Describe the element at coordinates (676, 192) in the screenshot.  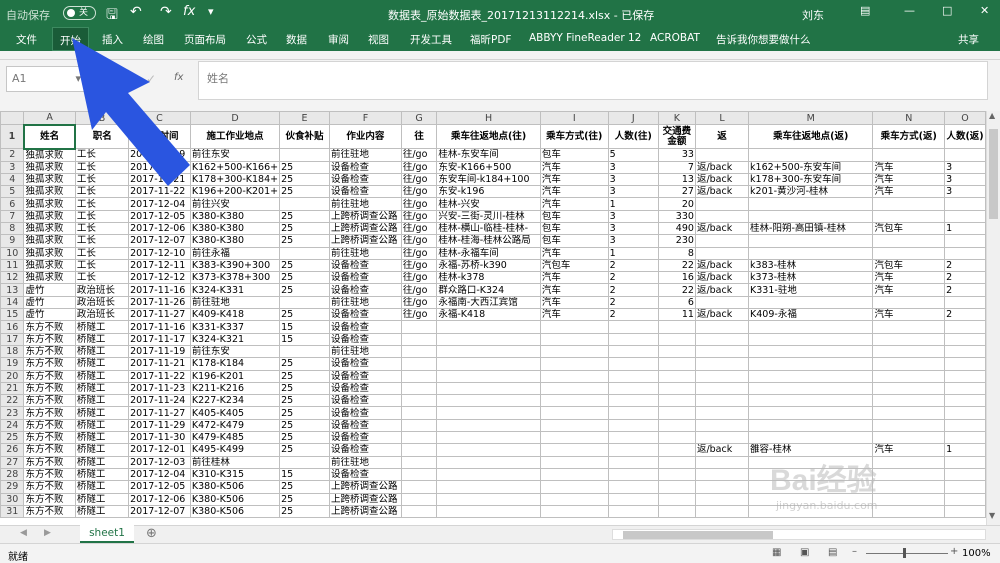
I see `table-cell: 27` at that location.